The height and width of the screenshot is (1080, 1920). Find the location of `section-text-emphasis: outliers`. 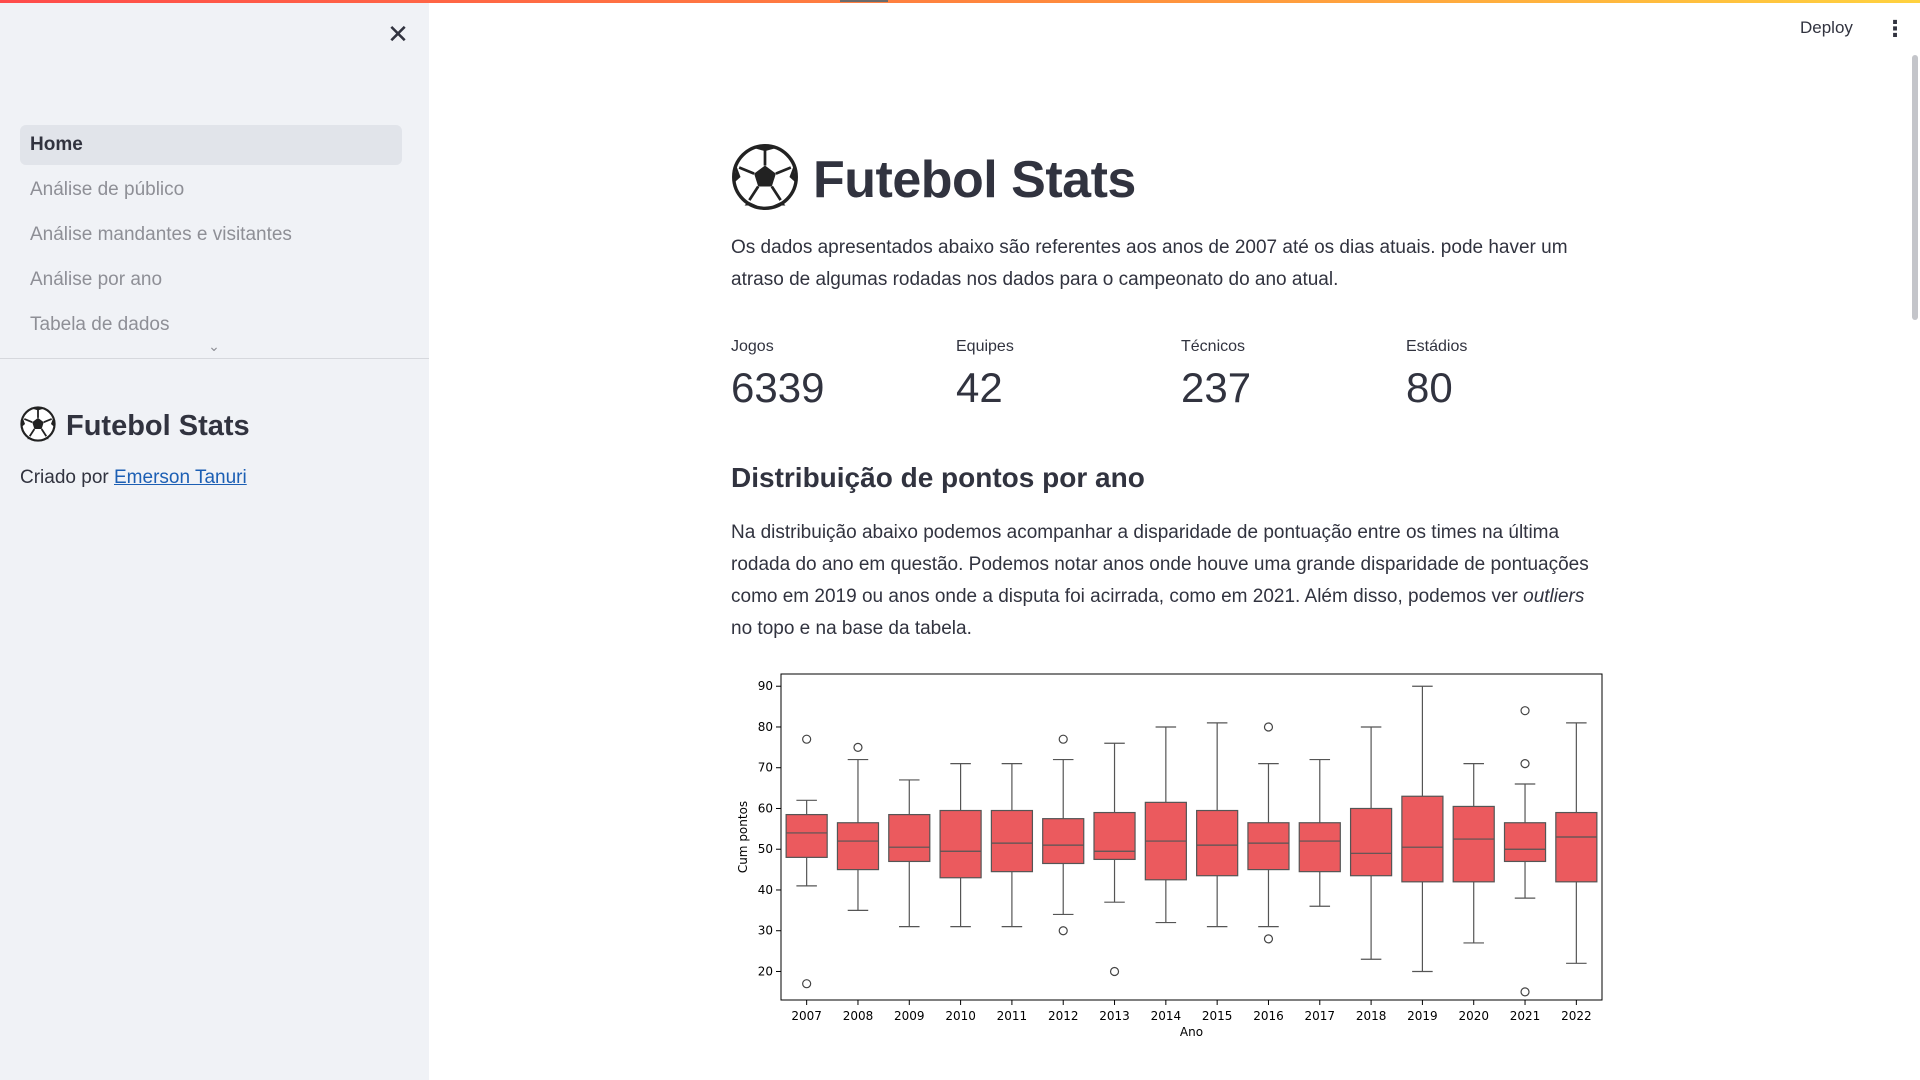

section-text-emphasis: outliers is located at coordinates (1554, 596).